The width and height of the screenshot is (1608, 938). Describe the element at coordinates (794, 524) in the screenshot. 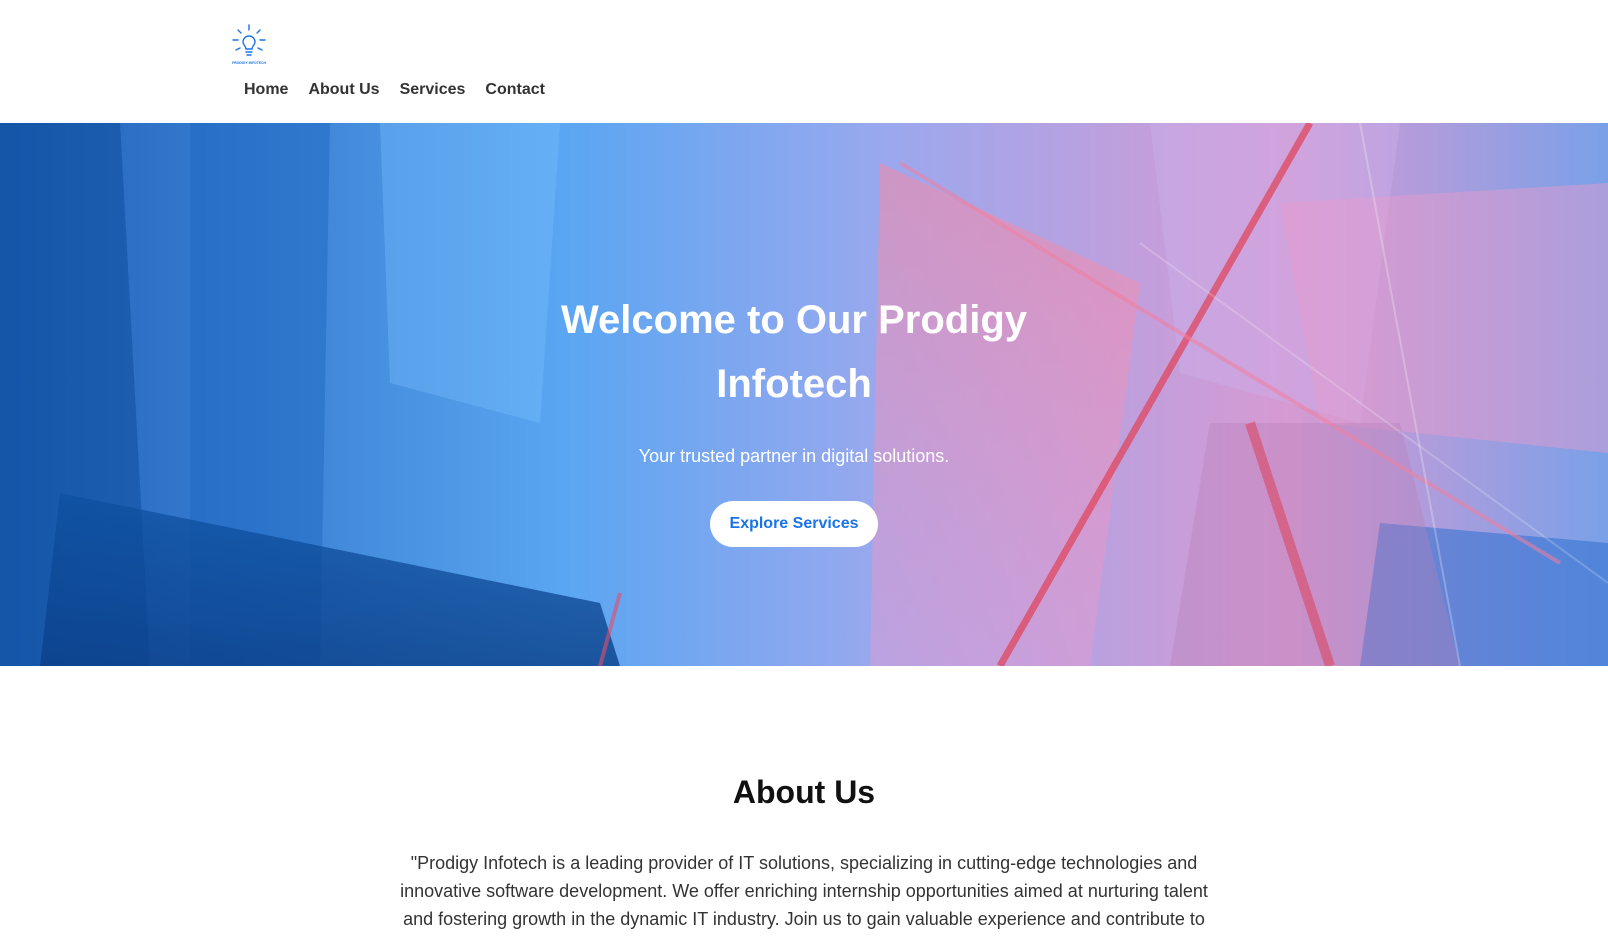

I see `explore-services-button: Explore Services` at that location.